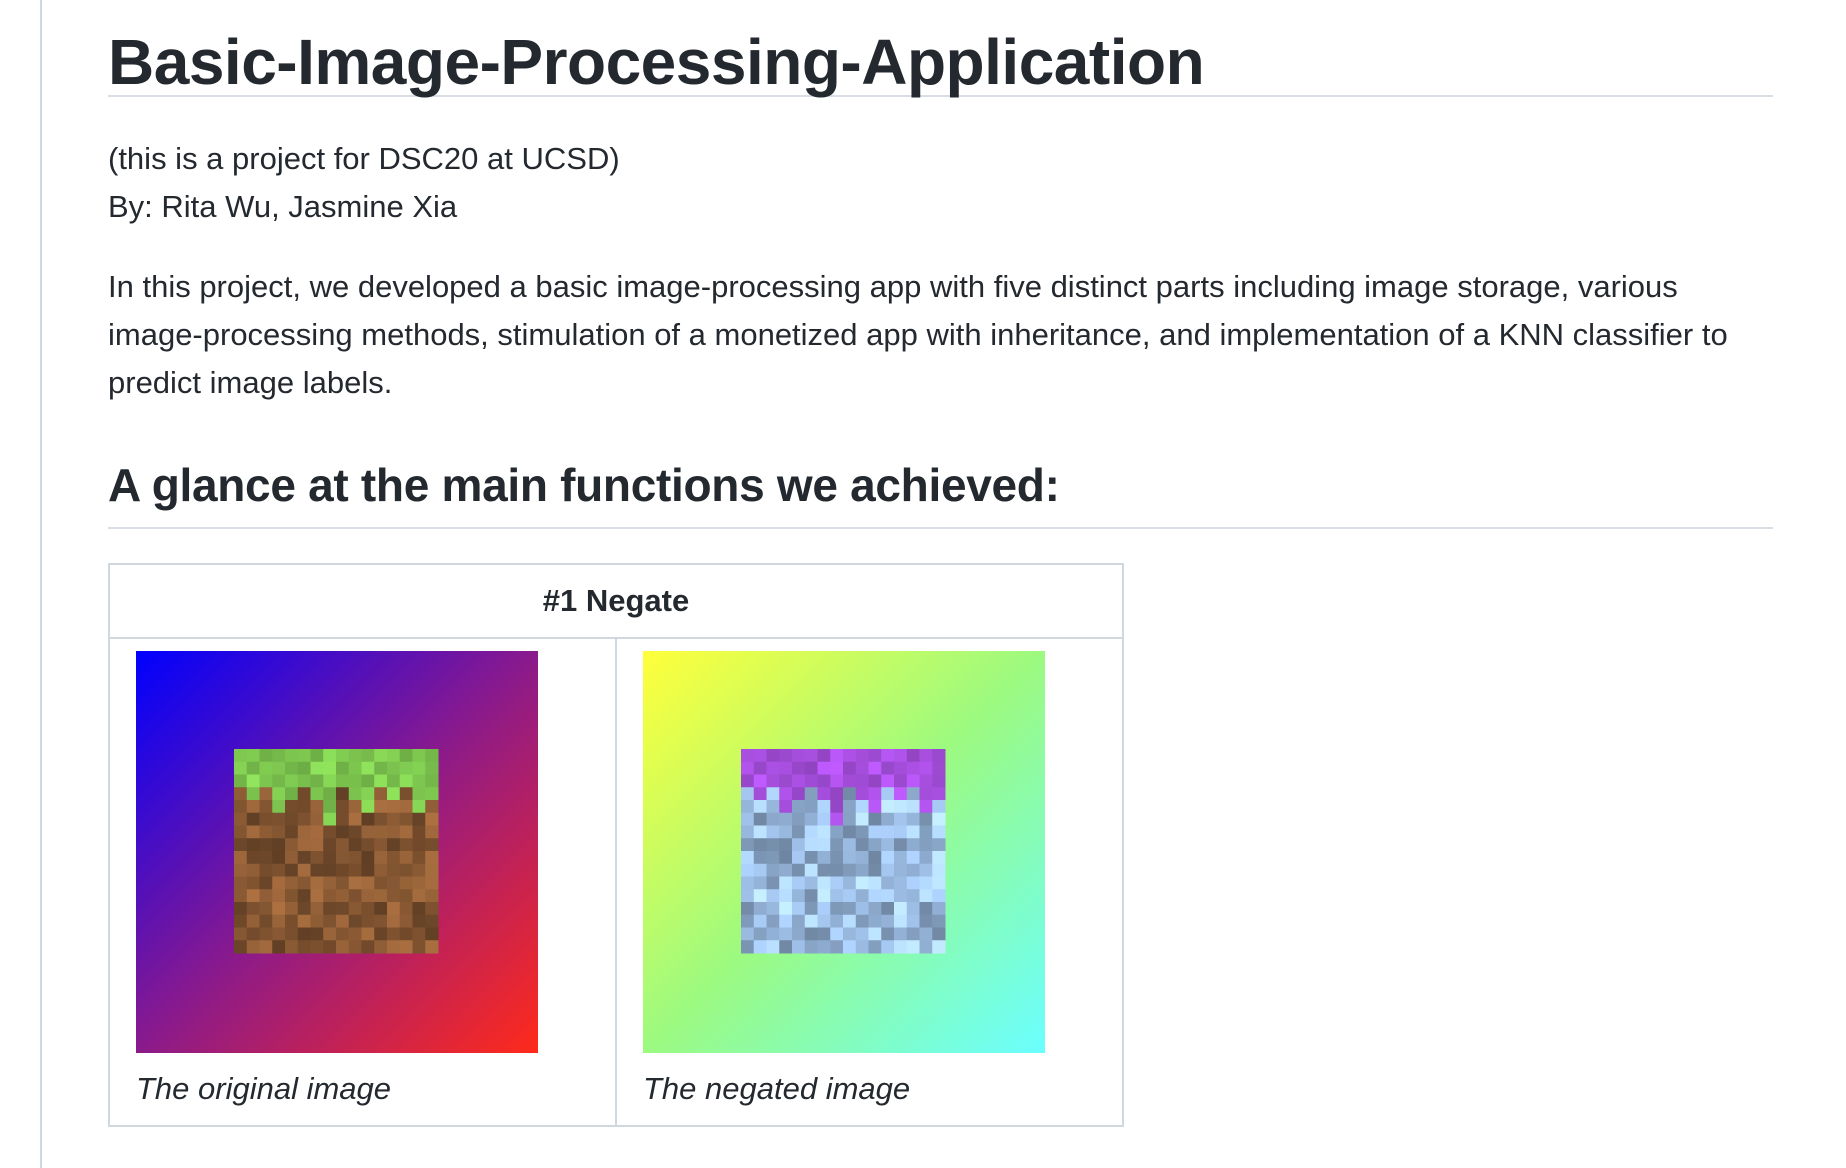  What do you see at coordinates (337, 852) in the screenshot?
I see `original-image` at bounding box center [337, 852].